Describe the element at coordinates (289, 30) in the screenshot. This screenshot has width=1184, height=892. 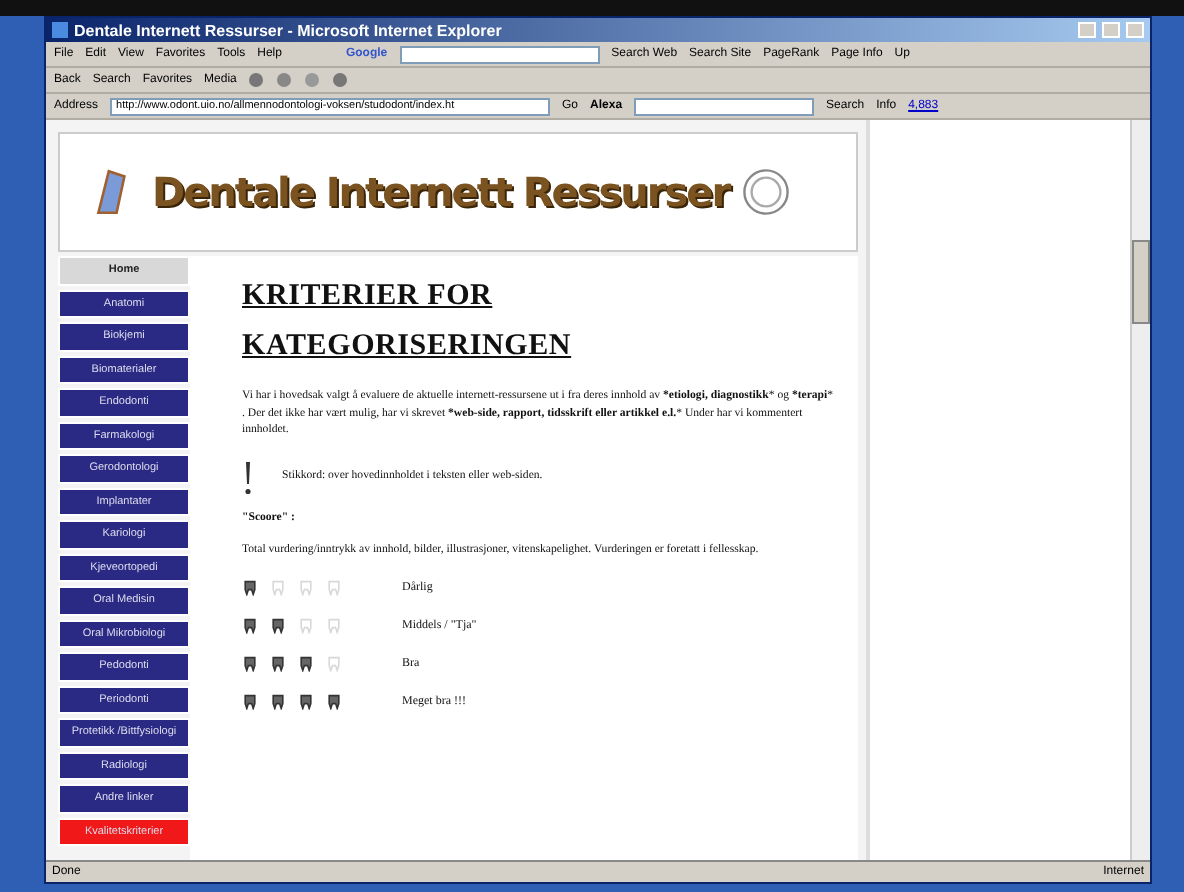
I see `window-title: Dentale Internett Ressurser - Microsoft Internet Explorer` at that location.